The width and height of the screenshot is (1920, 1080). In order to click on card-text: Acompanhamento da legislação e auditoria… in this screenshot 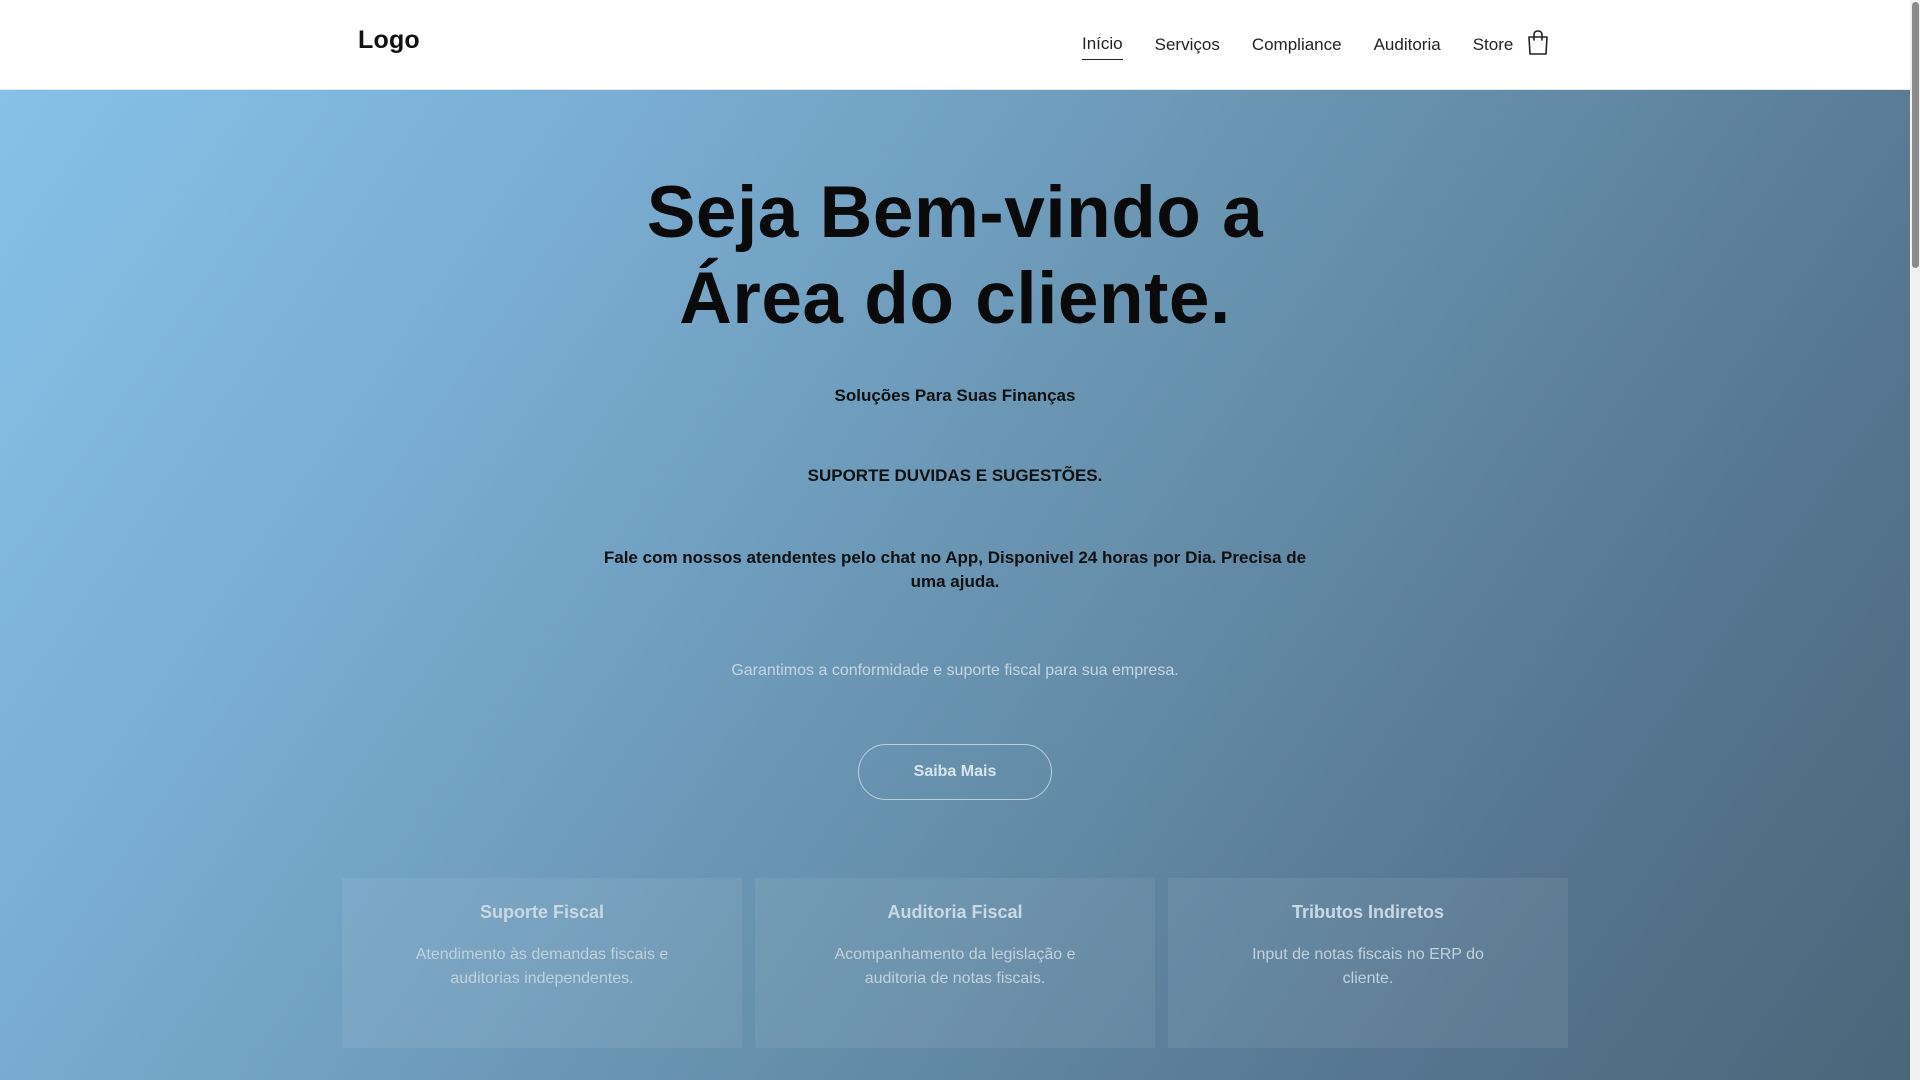, I will do `click(955, 966)`.